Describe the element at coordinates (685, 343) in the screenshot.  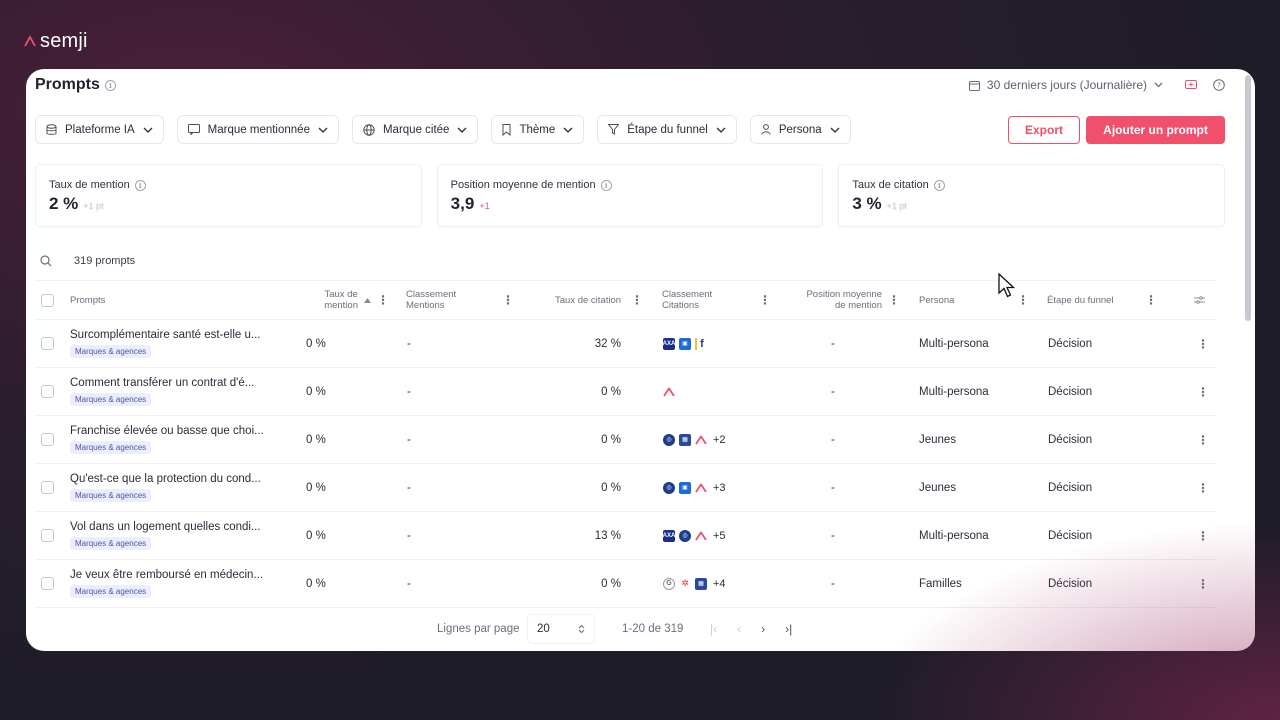
I see `citation-icons: AXA ▣ f` at that location.